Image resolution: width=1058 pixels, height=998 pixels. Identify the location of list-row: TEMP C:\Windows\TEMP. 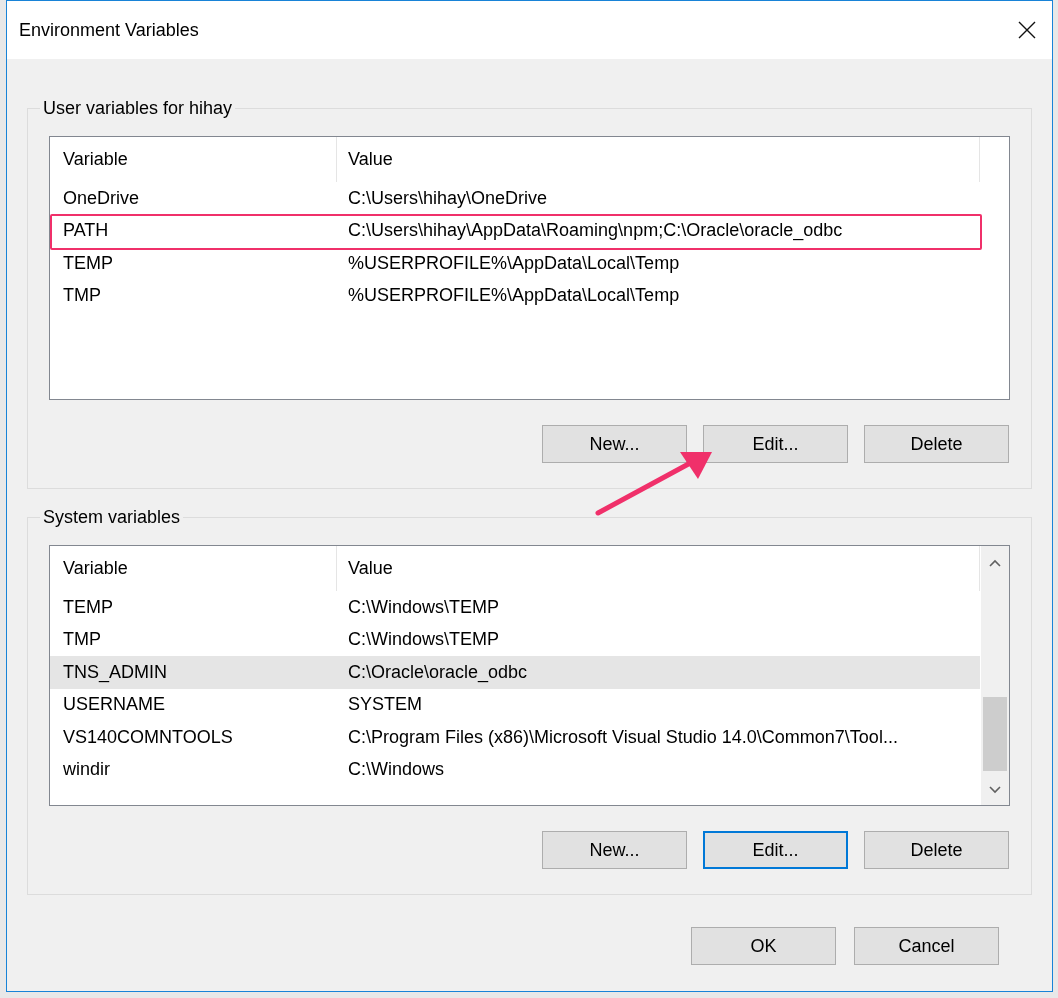
(515, 607).